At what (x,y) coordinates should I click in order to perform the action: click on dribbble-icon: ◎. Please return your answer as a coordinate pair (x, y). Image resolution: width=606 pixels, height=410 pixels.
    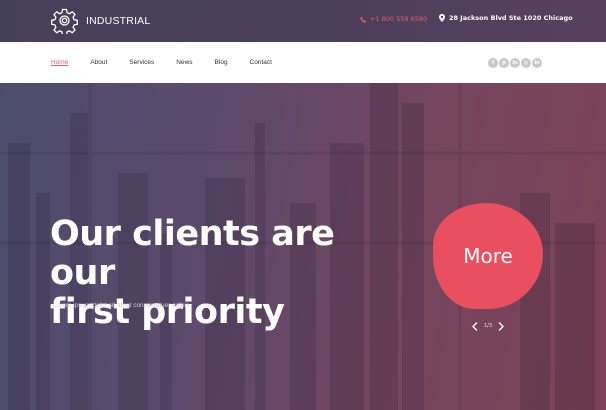
    Looking at the image, I should click on (526, 63).